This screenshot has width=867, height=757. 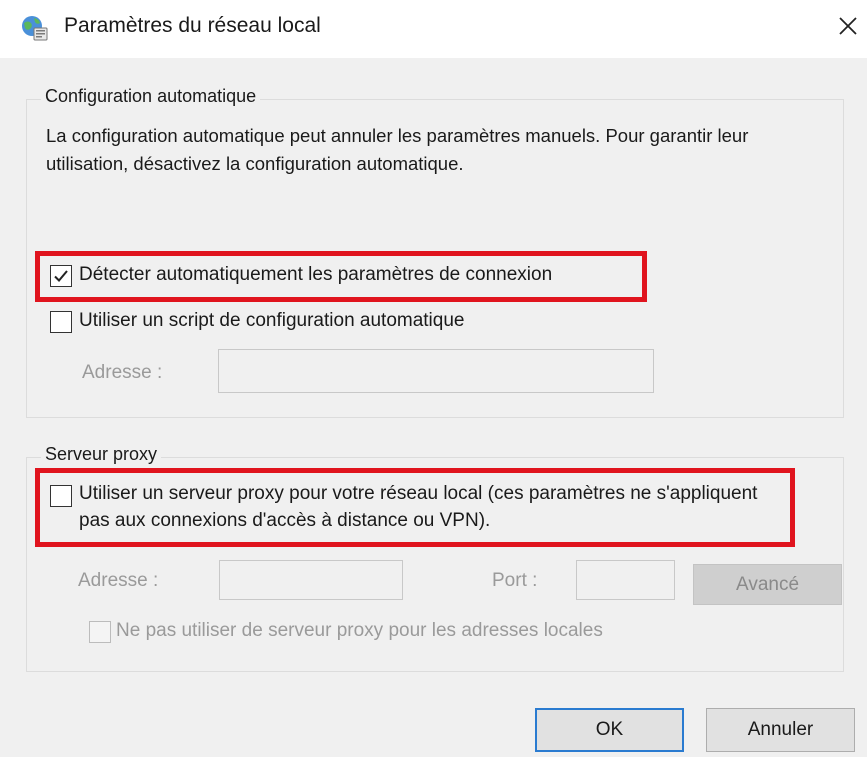 I want to click on auto-config-script-checkbox, so click(x=61, y=322).